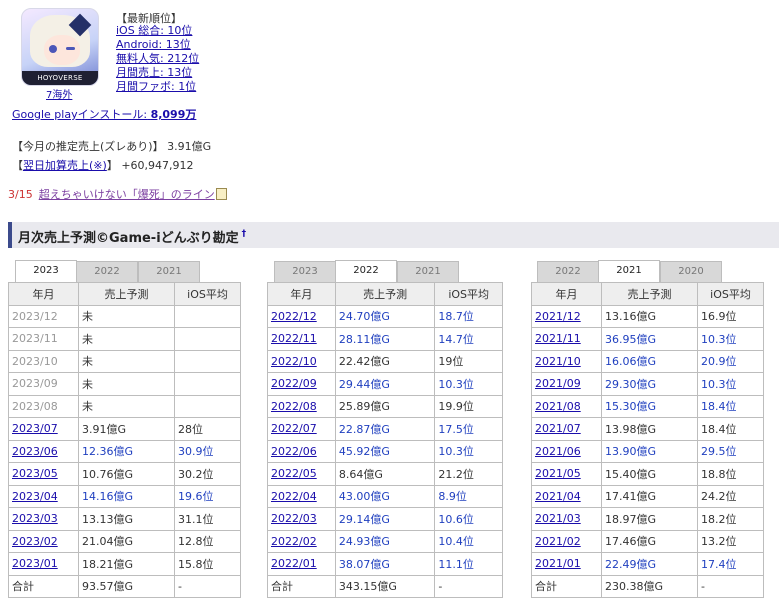 The height and width of the screenshot is (602, 779). I want to click on month-link: 2022/12, so click(301, 316).